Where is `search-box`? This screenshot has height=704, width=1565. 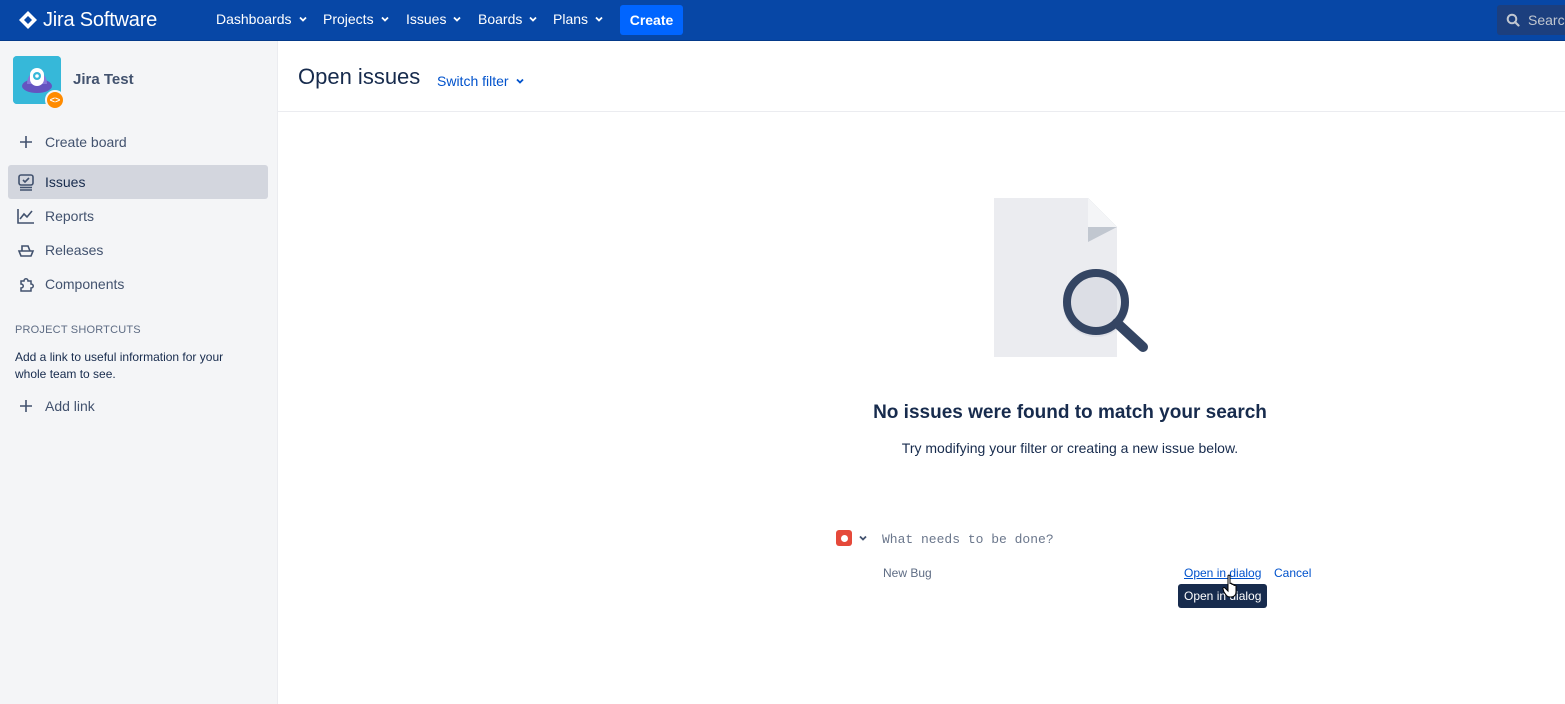
search-box is located at coordinates (1531, 20).